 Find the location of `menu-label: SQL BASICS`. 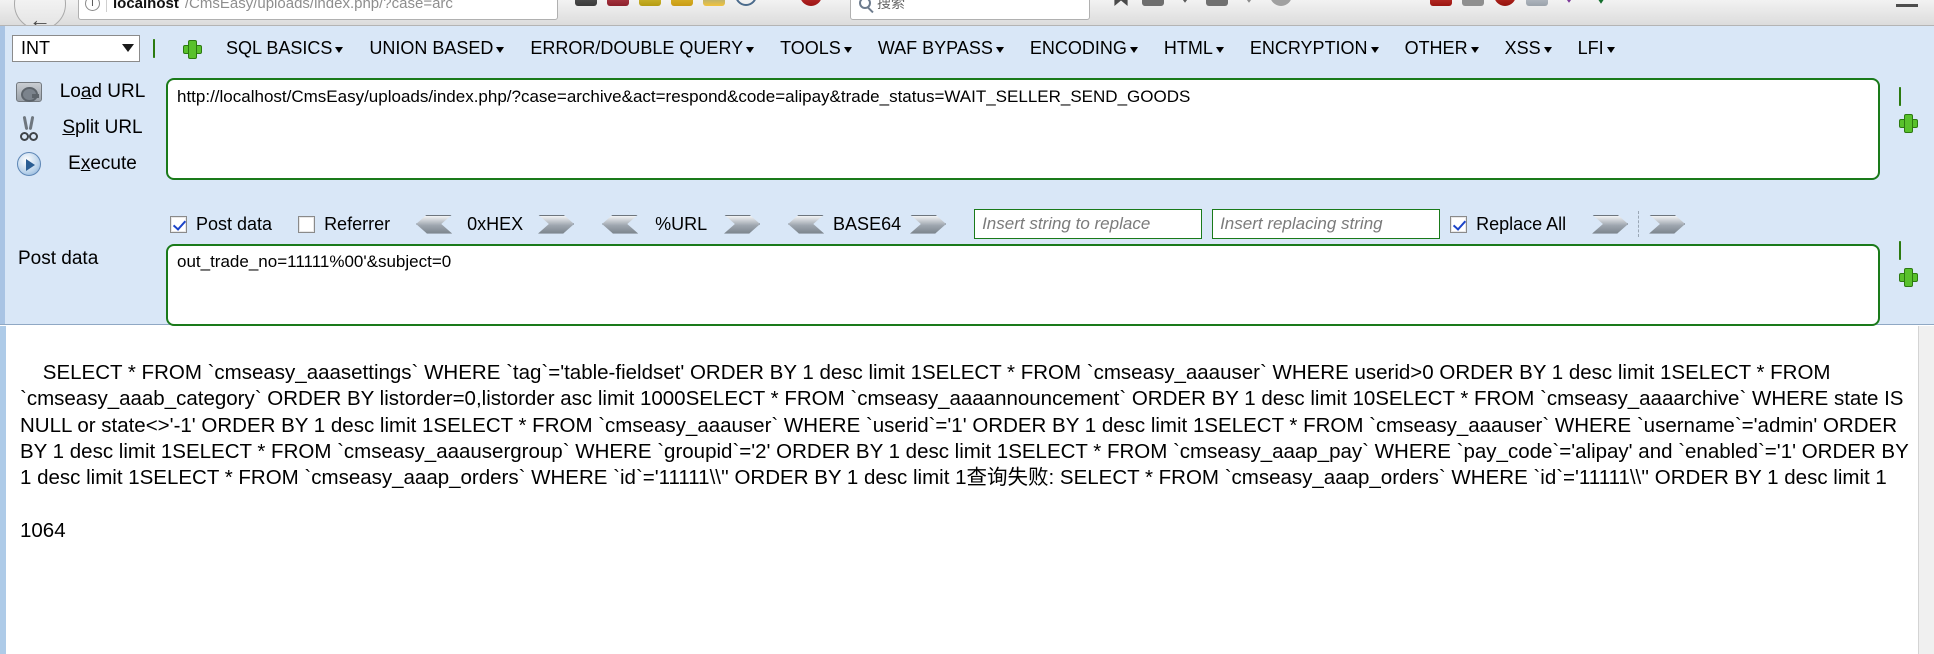

menu-label: SQL BASICS is located at coordinates (279, 47).